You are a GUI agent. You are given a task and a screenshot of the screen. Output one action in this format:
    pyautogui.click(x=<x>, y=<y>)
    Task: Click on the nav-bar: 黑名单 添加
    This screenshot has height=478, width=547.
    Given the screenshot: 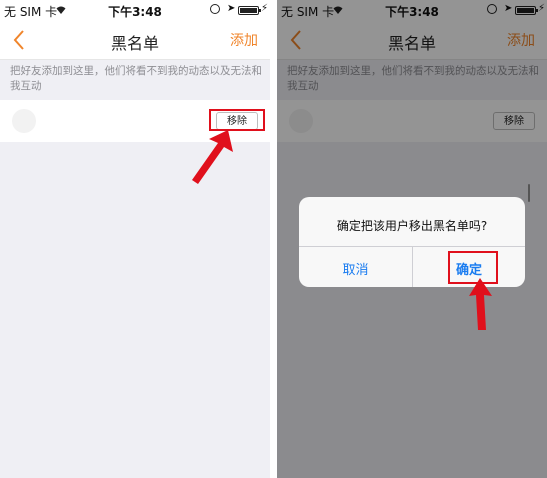 What is the action you would take?
    pyautogui.click(x=135, y=40)
    